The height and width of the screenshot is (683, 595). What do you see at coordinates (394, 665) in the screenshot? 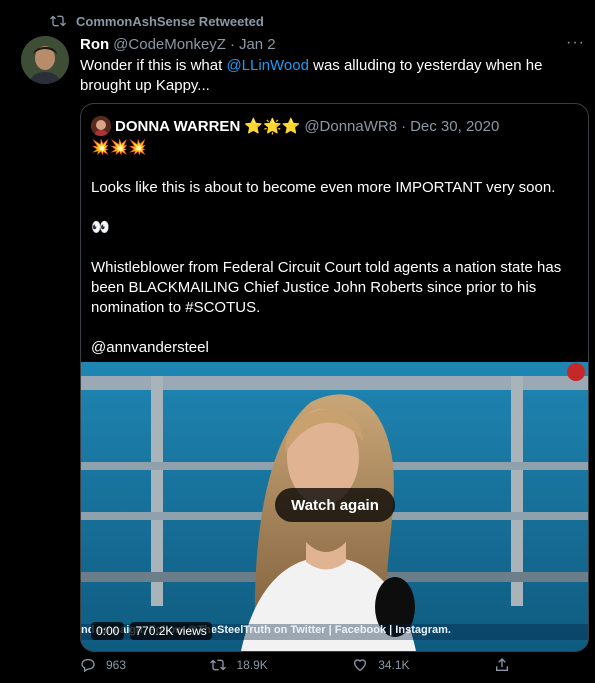
I see `like-count: 34.1K` at bounding box center [394, 665].